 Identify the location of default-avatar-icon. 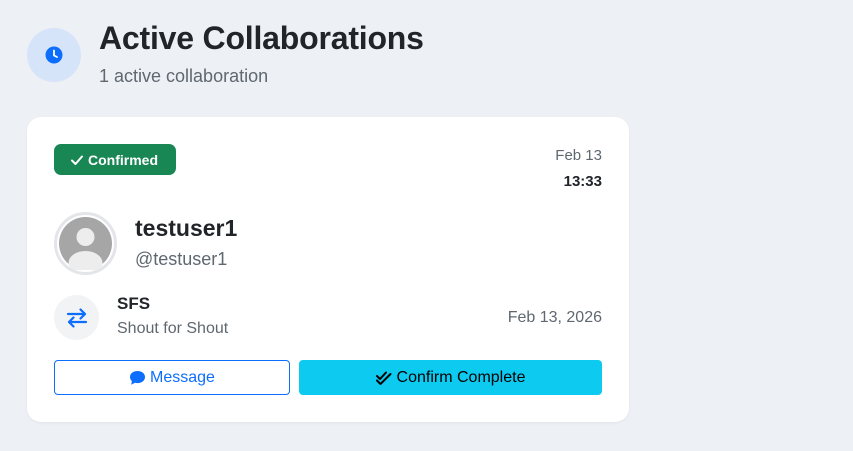
(85, 243).